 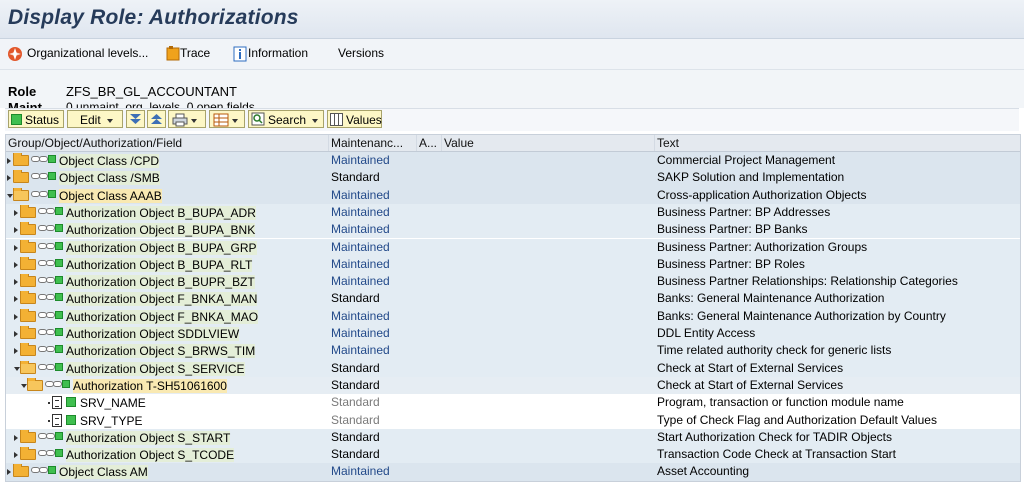 What do you see at coordinates (95, 143) in the screenshot?
I see `col-header-tree: Group/Object/Authorization/Field` at bounding box center [95, 143].